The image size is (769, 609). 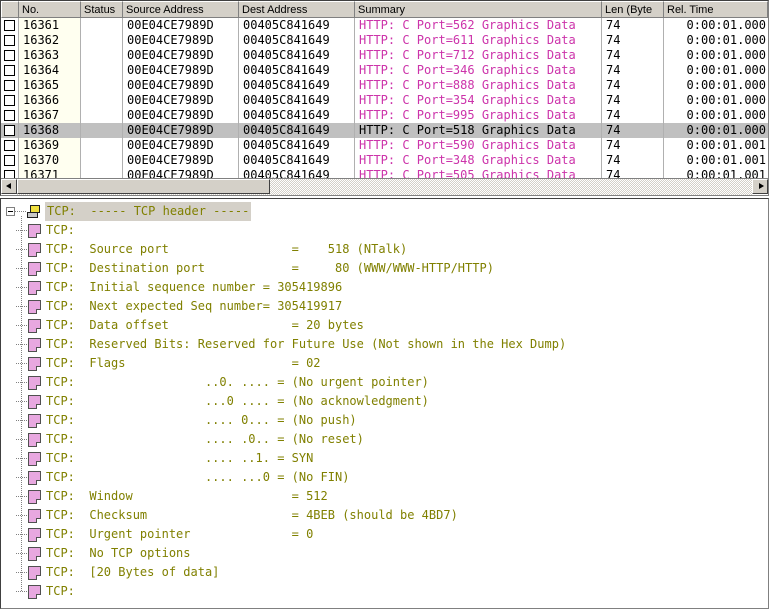 What do you see at coordinates (9, 186) in the screenshot?
I see `scroll-left-arrow-icon` at bounding box center [9, 186].